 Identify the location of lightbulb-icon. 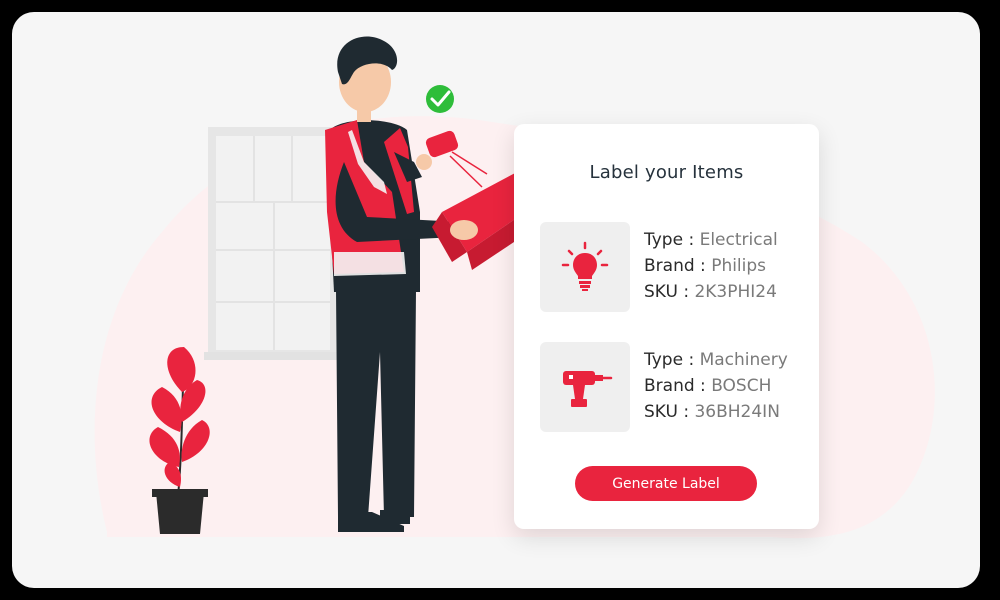
(585, 266).